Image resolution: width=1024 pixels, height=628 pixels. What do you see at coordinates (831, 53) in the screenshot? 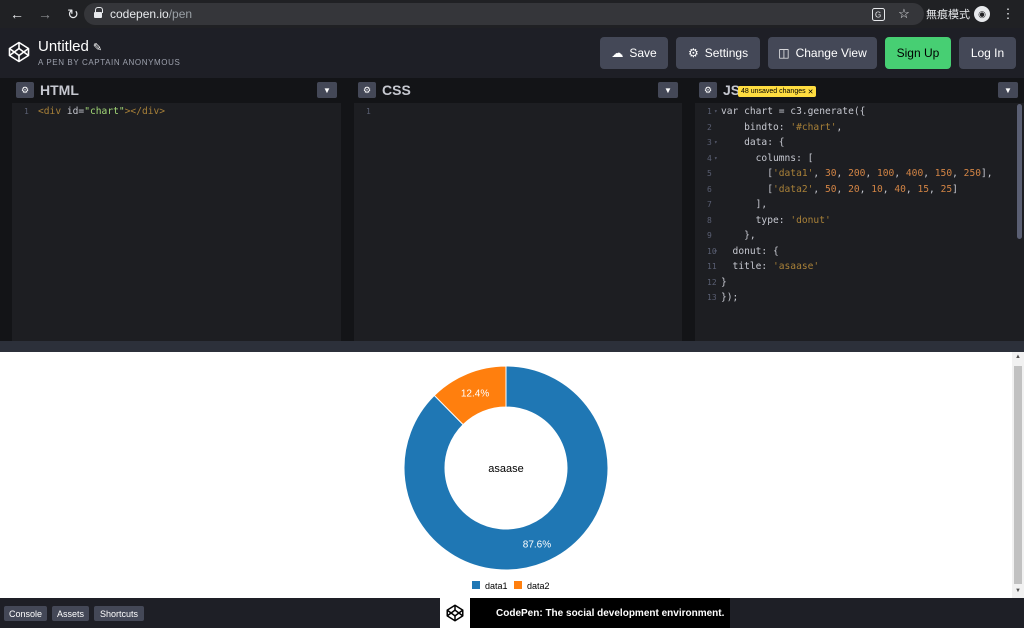
I see `change-view-label: Change View` at bounding box center [831, 53].